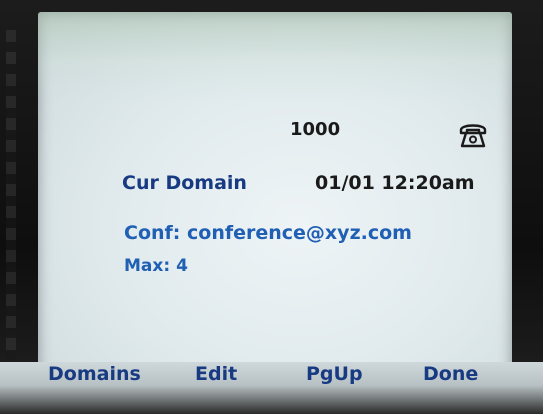  Describe the element at coordinates (94, 374) in the screenshot. I see `domains-softkey: Domains` at that location.